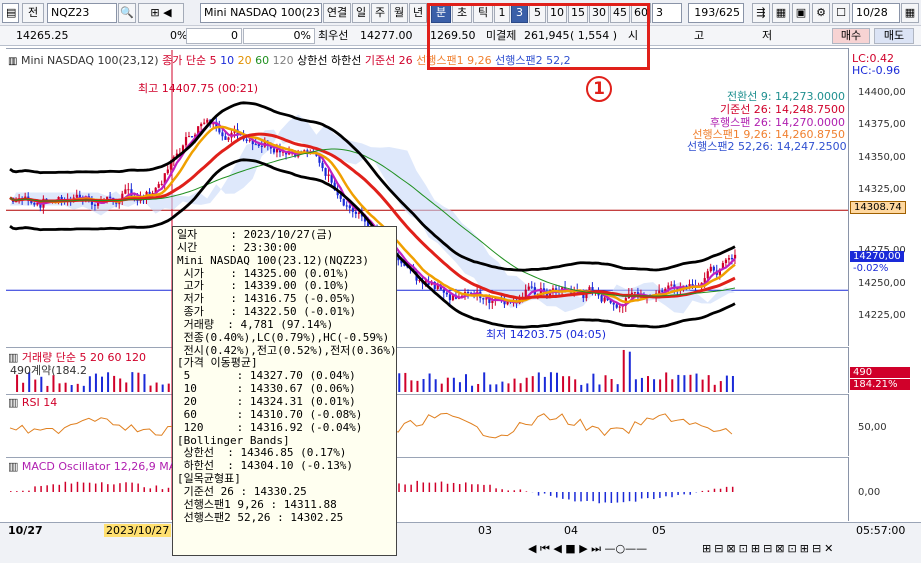 The width and height of the screenshot is (921, 563). I want to click on tick-14225: 14225,00, so click(882, 315).